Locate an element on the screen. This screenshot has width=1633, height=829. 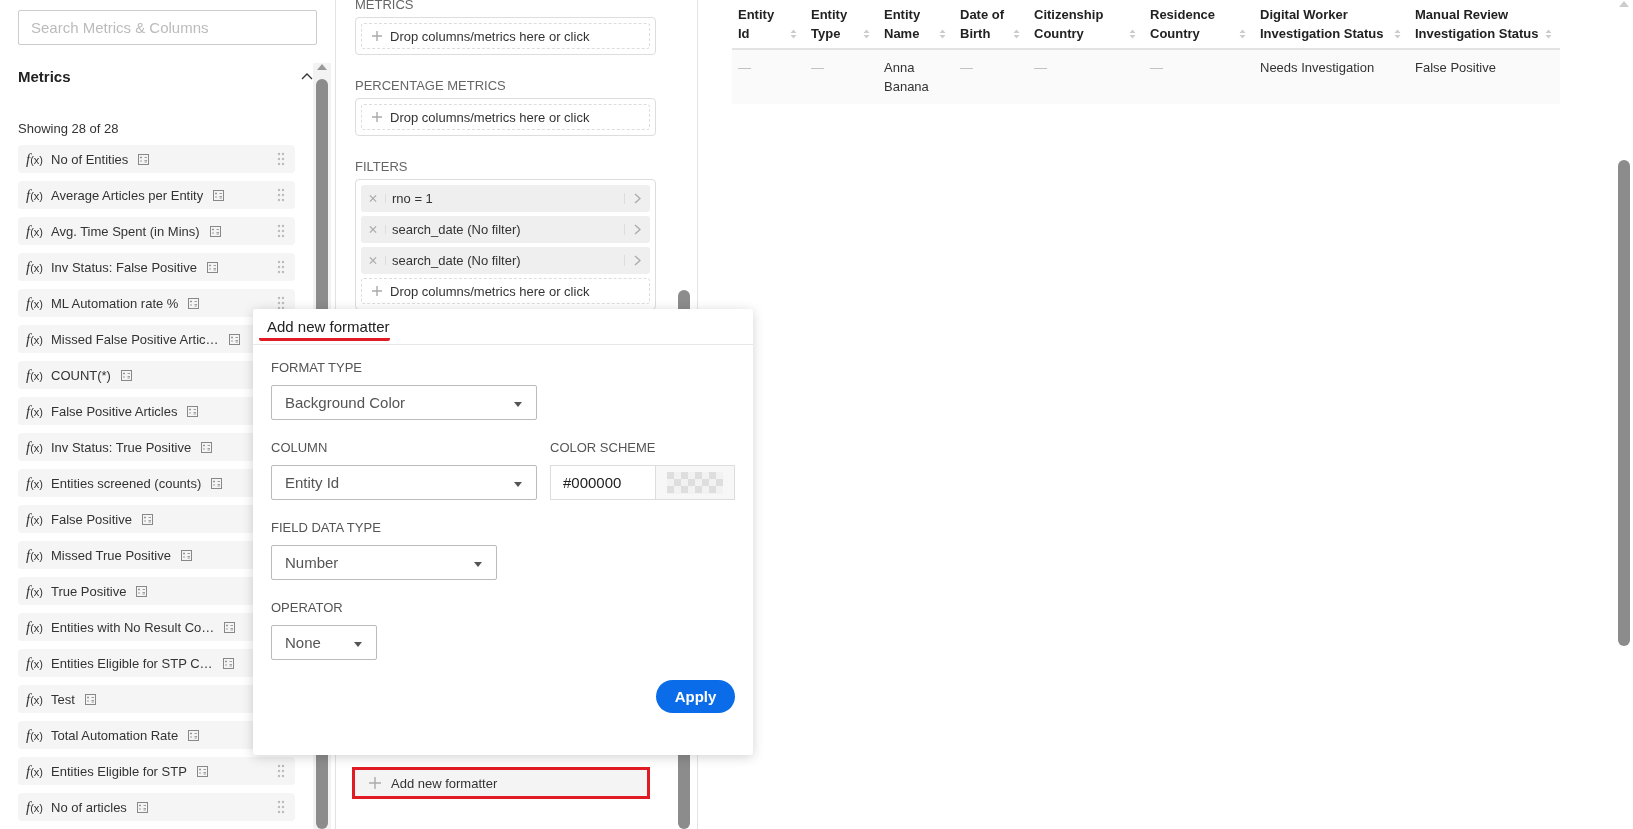
select-field: Background Color is located at coordinates (404, 402).